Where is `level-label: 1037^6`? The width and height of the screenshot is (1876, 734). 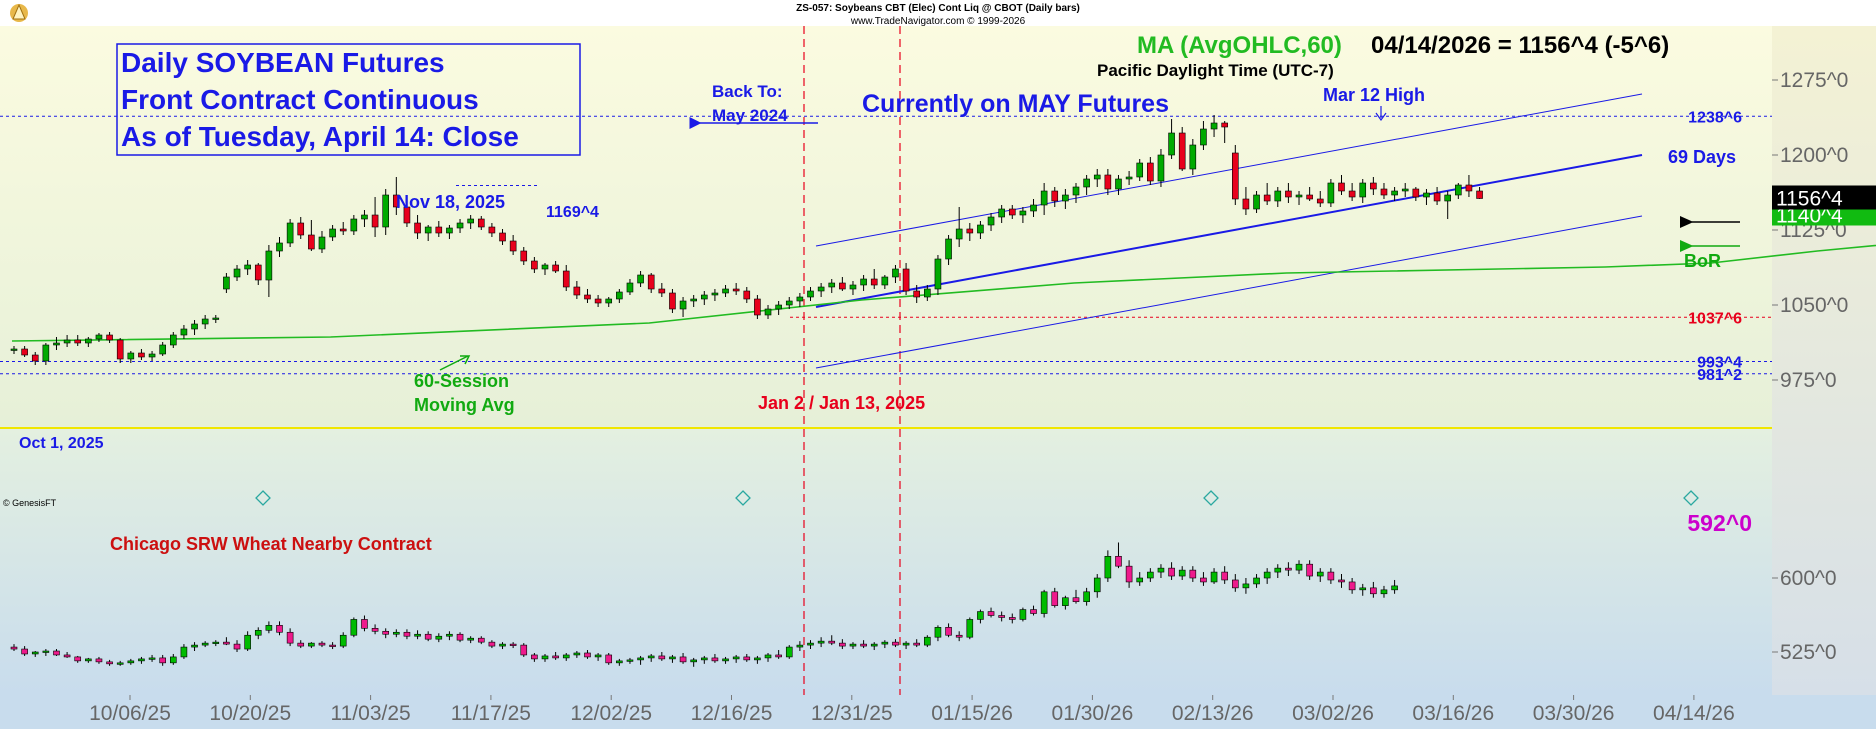
level-label: 1037^6 is located at coordinates (1715, 318).